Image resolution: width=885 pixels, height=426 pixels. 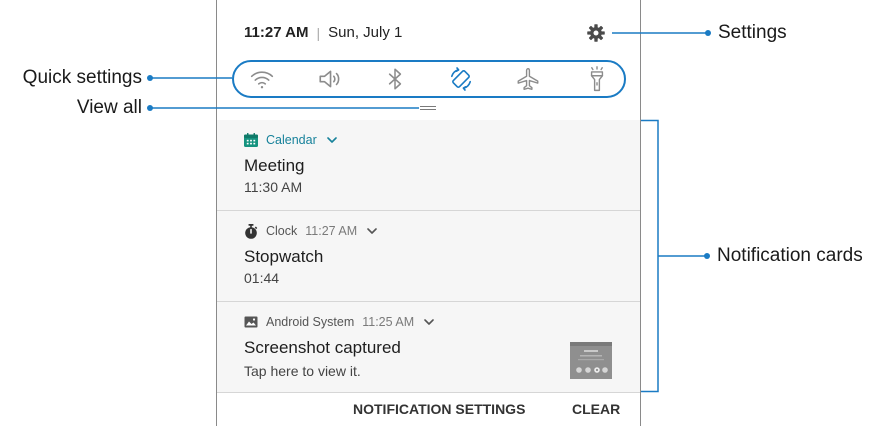 What do you see at coordinates (262, 79) in the screenshot?
I see `wifi-icon` at bounding box center [262, 79].